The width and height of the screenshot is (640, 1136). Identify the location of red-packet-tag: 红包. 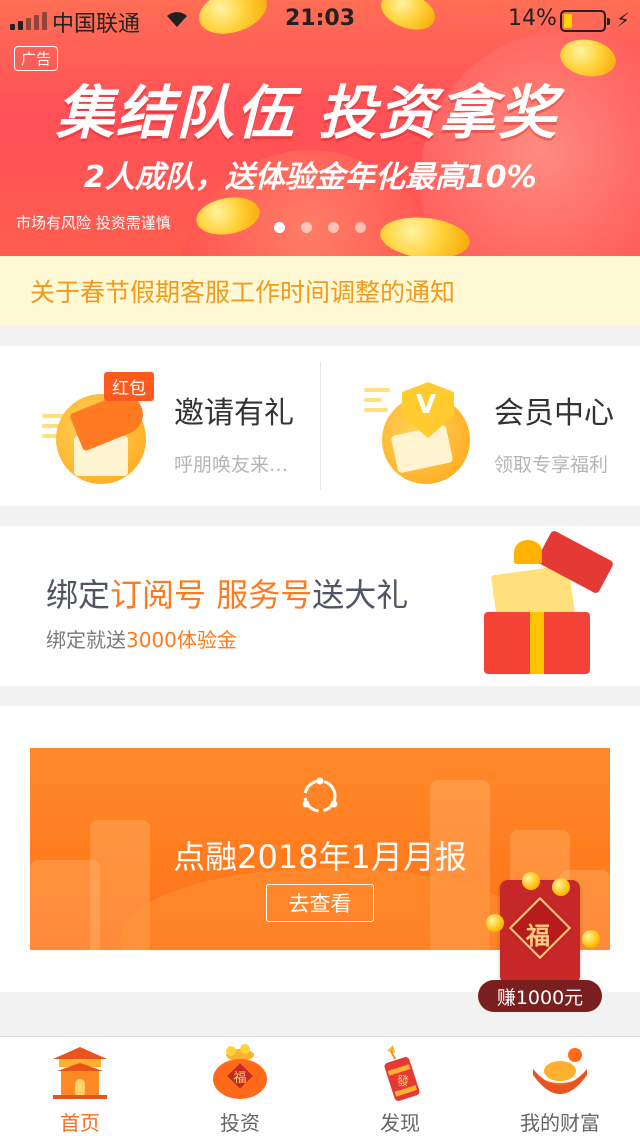
(129, 386).